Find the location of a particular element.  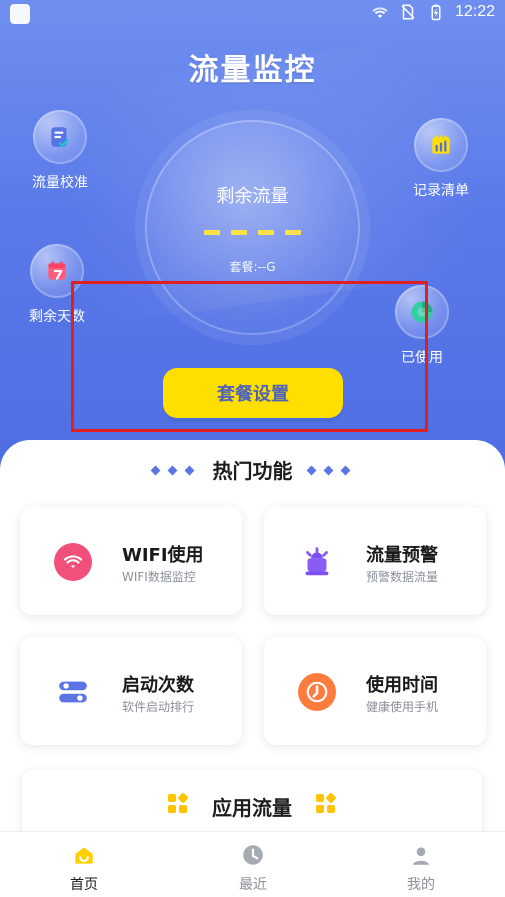

user-icon is located at coordinates (421, 856).